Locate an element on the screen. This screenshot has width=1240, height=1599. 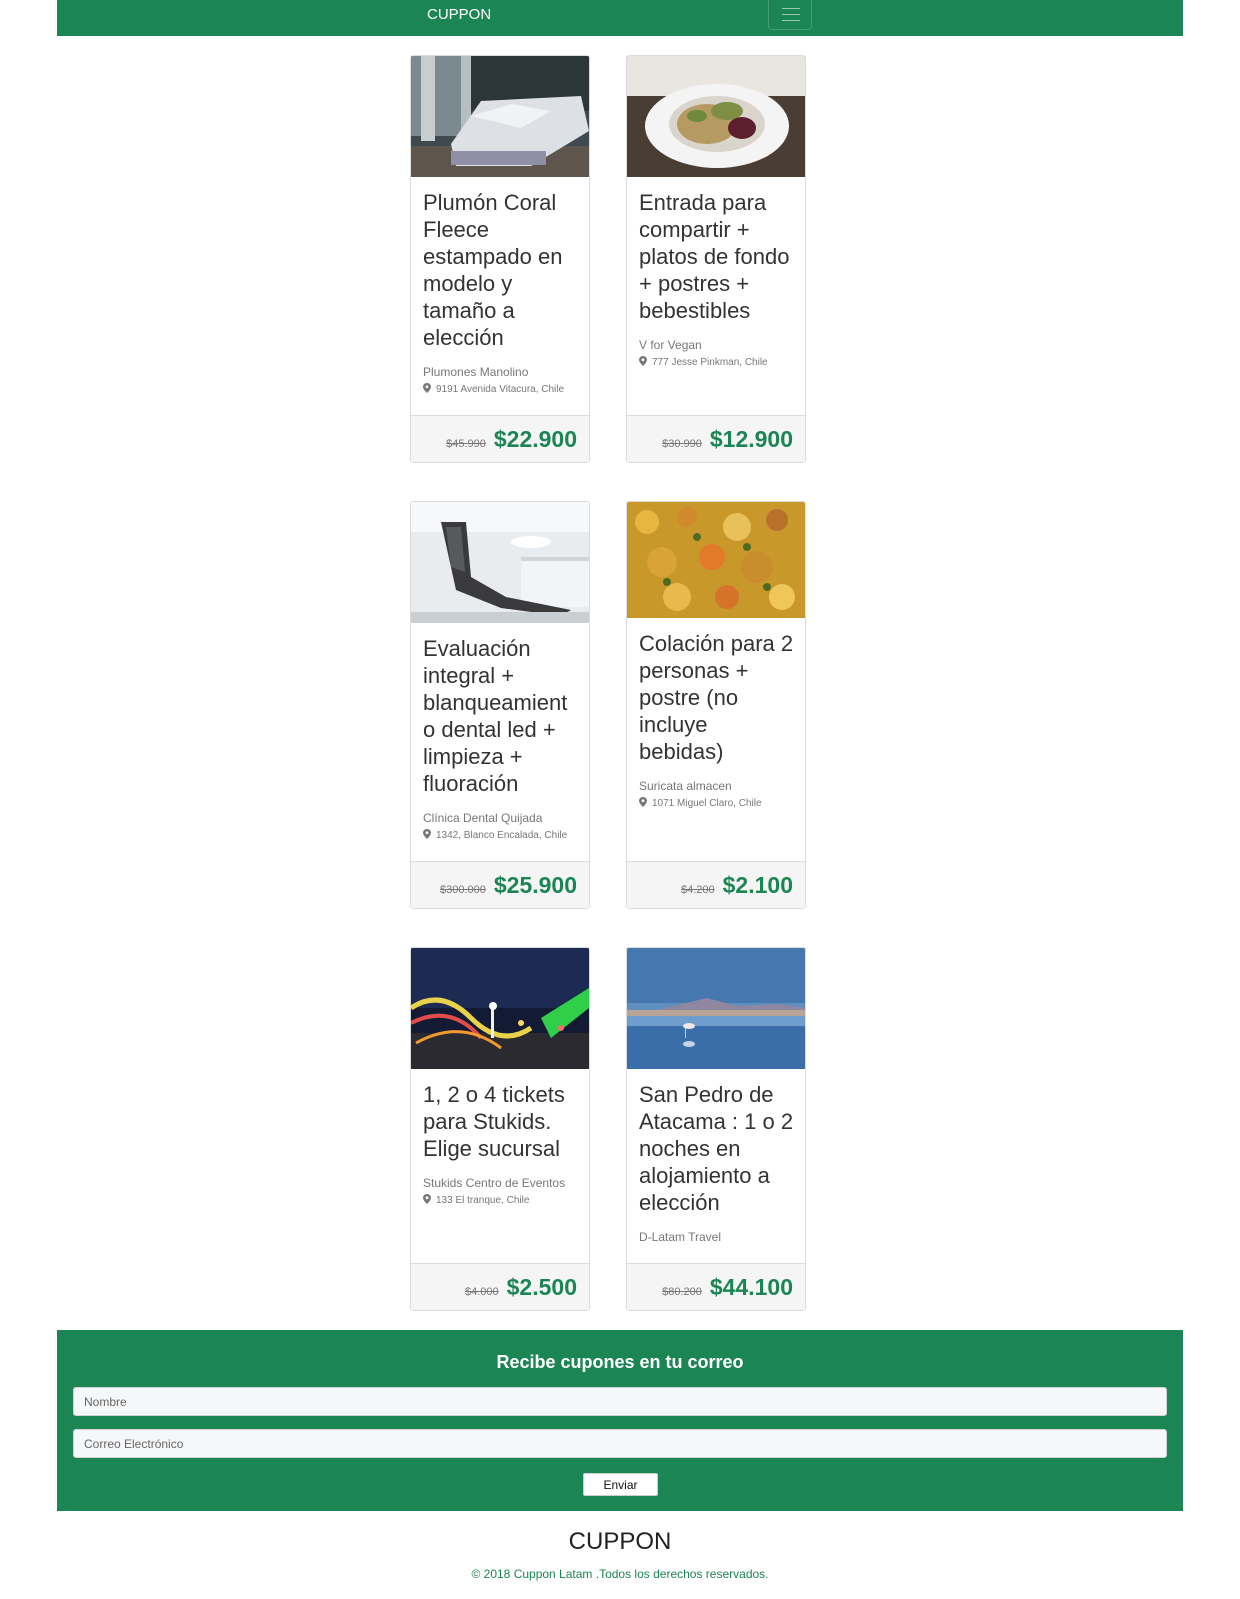
newsletter-heading: Recibe cupones en tu correo is located at coordinates (620, 1362).